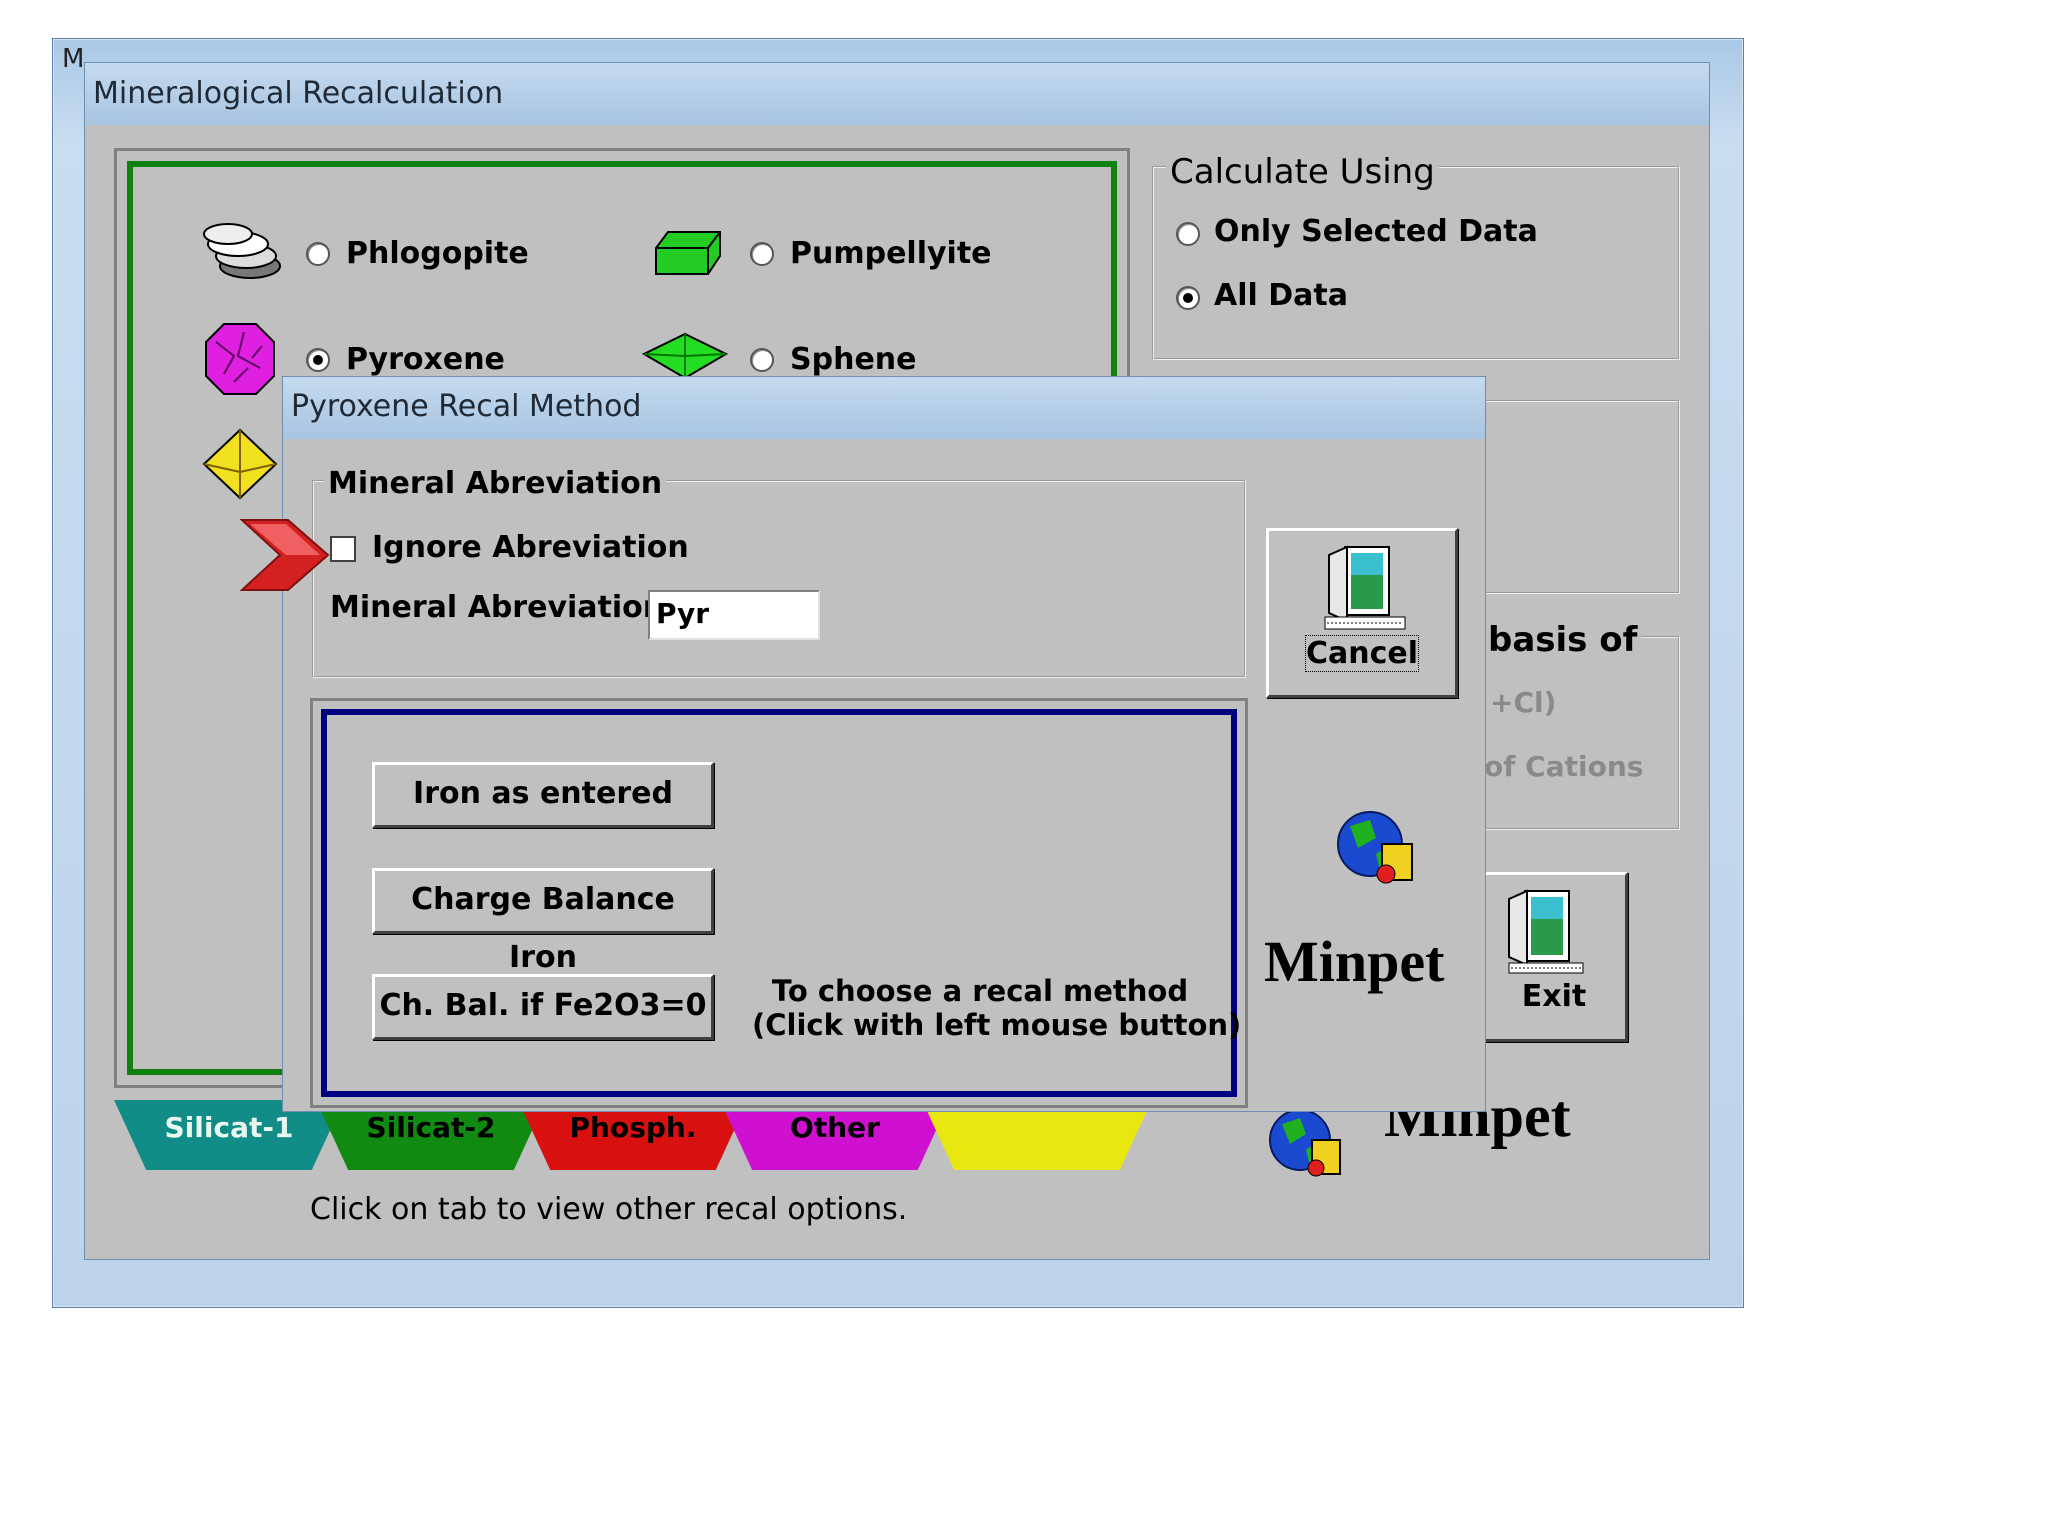 The width and height of the screenshot is (2048, 1536). What do you see at coordinates (1305, 1143) in the screenshot?
I see `minpet-globe-logo-icon` at bounding box center [1305, 1143].